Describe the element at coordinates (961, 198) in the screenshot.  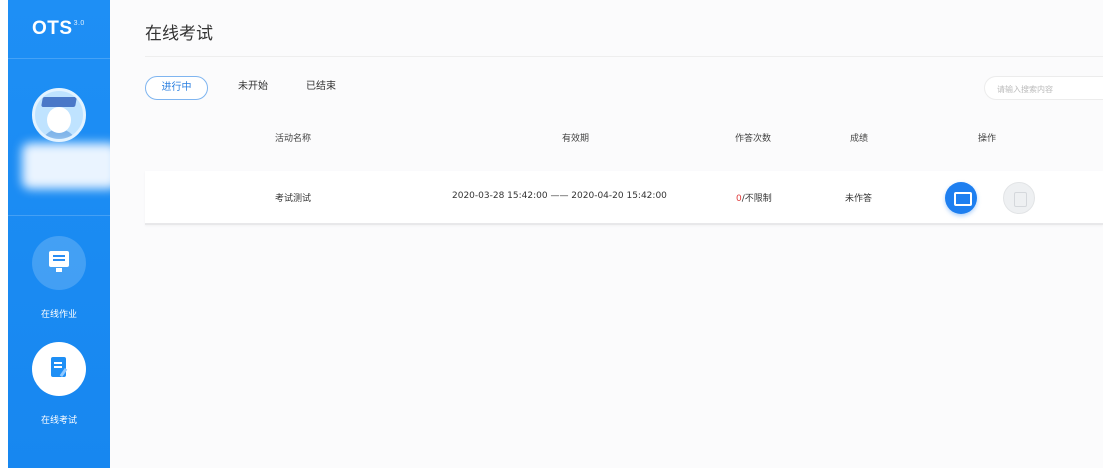
I see `view-exam-button` at that location.